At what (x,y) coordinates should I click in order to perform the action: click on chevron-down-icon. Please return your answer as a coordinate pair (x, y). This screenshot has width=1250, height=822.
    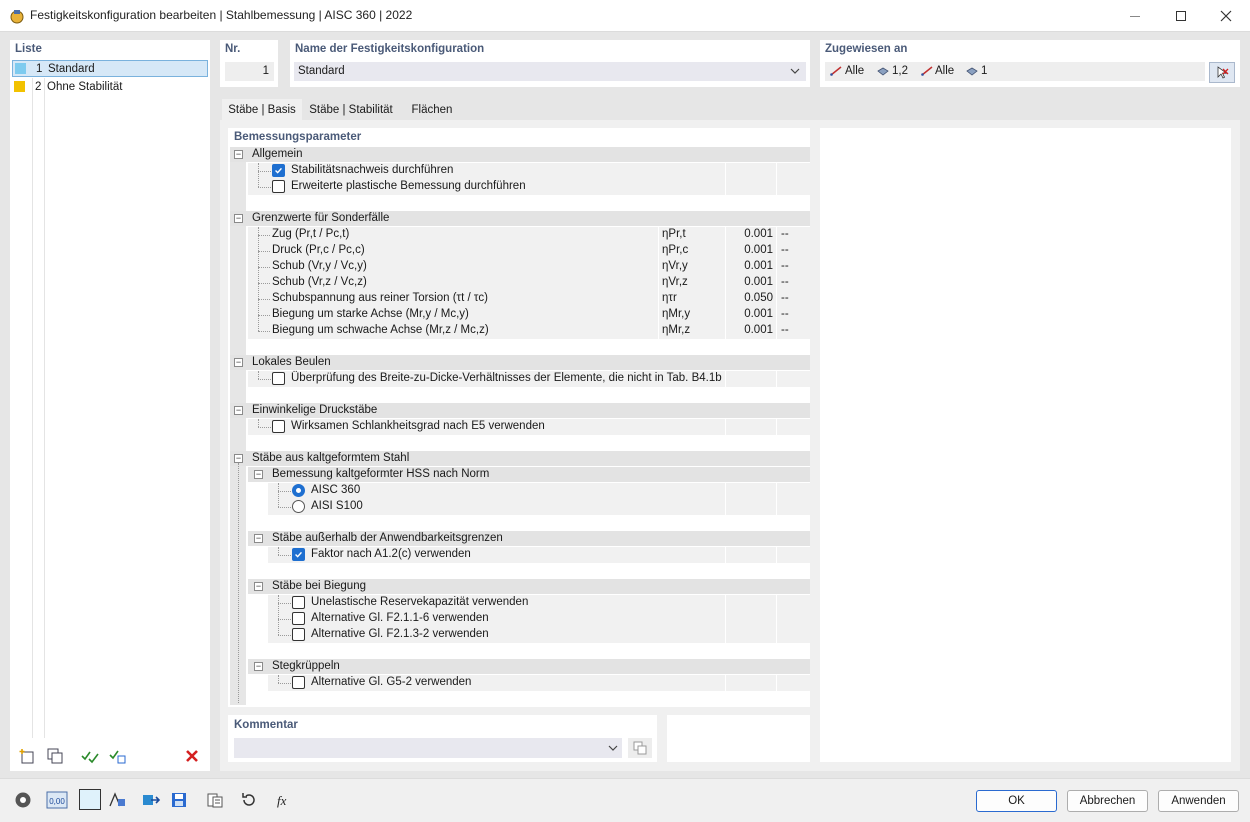
    Looking at the image, I should click on (795, 71).